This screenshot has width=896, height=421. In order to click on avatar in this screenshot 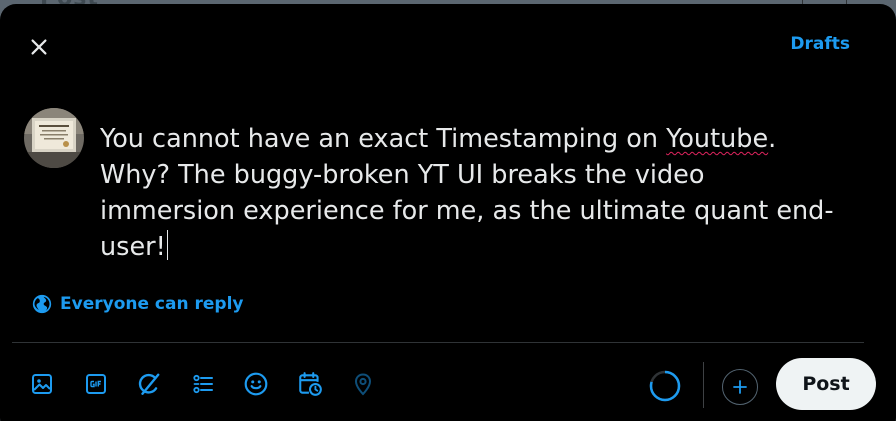, I will do `click(54, 138)`.